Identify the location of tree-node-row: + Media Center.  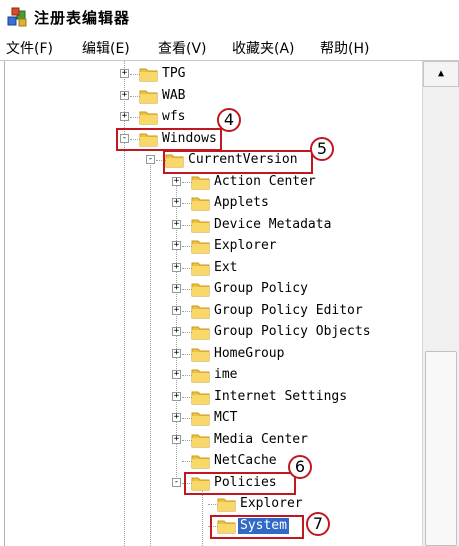
(214, 440).